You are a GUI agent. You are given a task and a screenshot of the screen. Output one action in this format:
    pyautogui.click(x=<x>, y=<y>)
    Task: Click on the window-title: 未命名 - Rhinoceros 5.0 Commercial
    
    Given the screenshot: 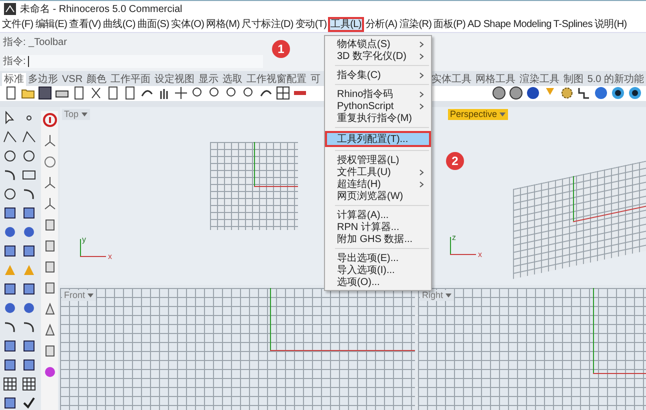 What is the action you would take?
    pyautogui.click(x=101, y=9)
    